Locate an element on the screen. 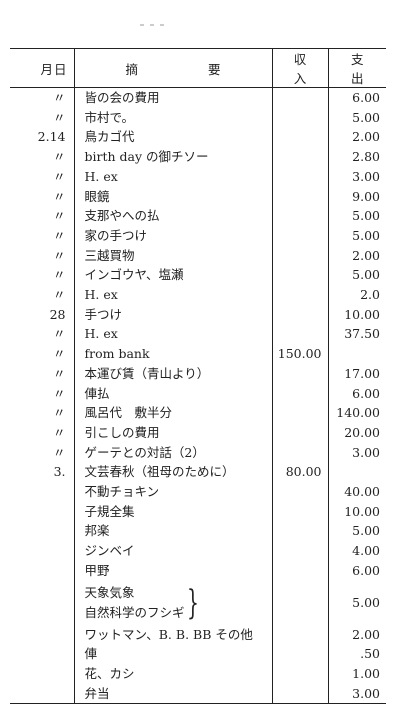 The height and width of the screenshot is (704, 400). table-row: ジンベイ 4.00 is located at coordinates (198, 551).